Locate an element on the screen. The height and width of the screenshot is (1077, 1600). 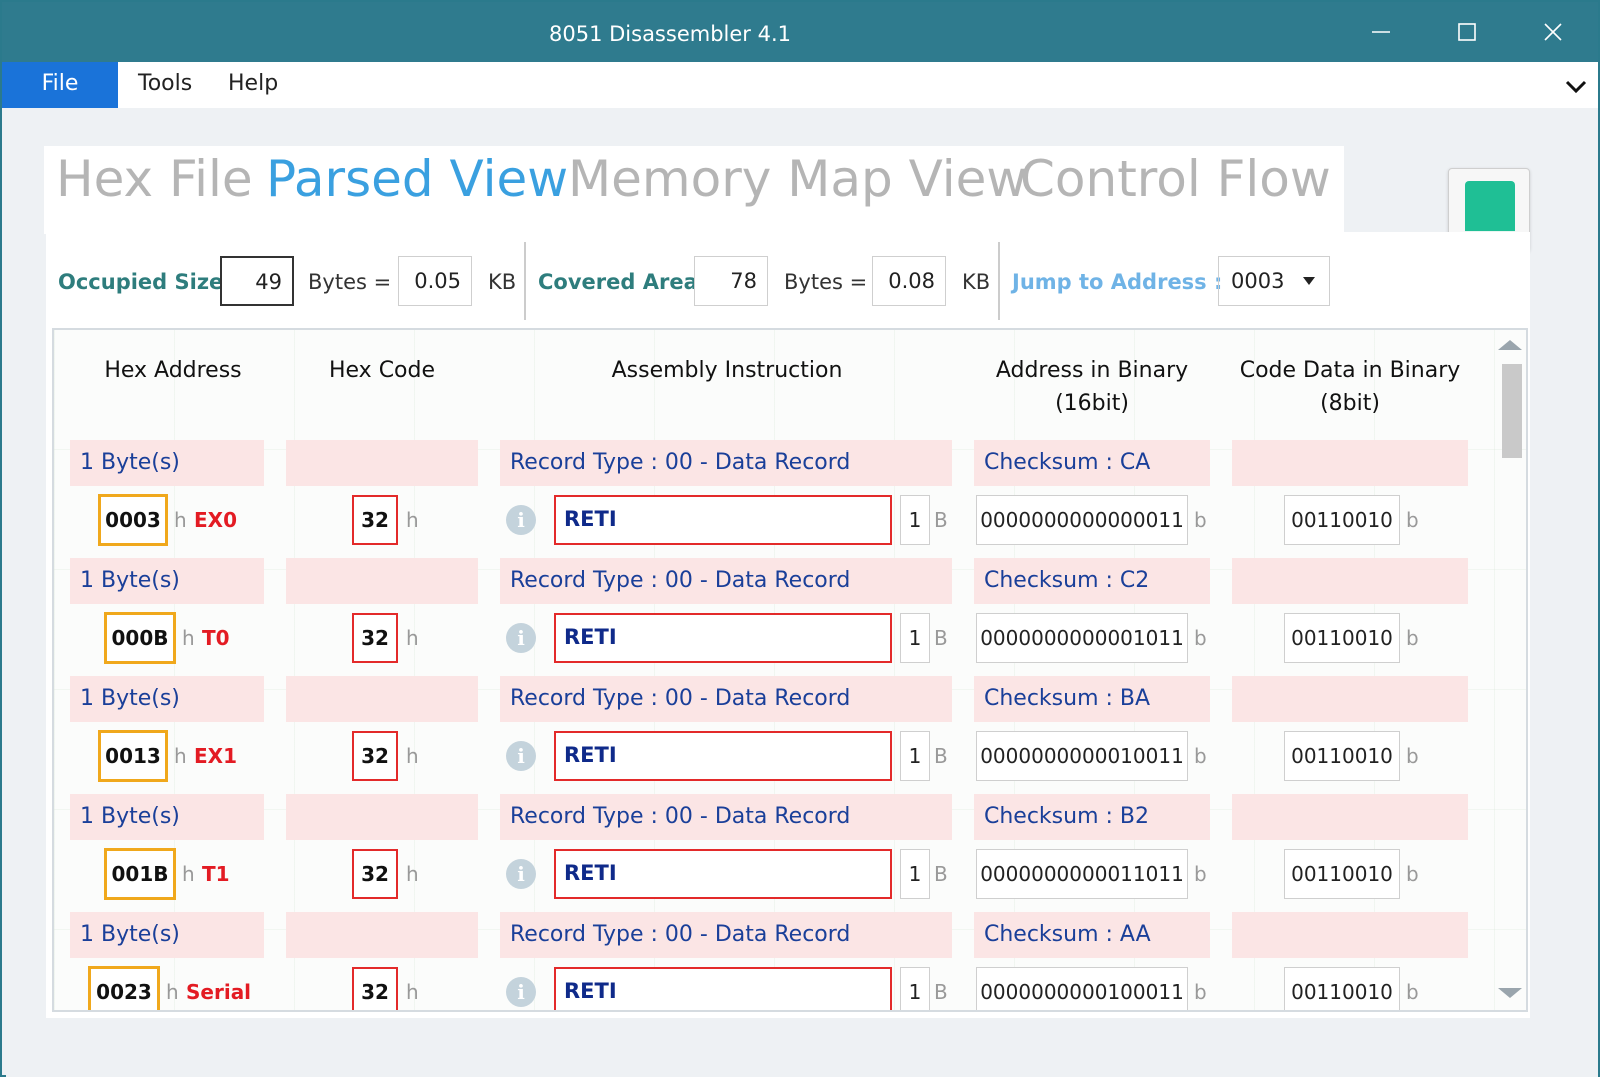
interrupt-vector-label: Serial is located at coordinates (219, 992).